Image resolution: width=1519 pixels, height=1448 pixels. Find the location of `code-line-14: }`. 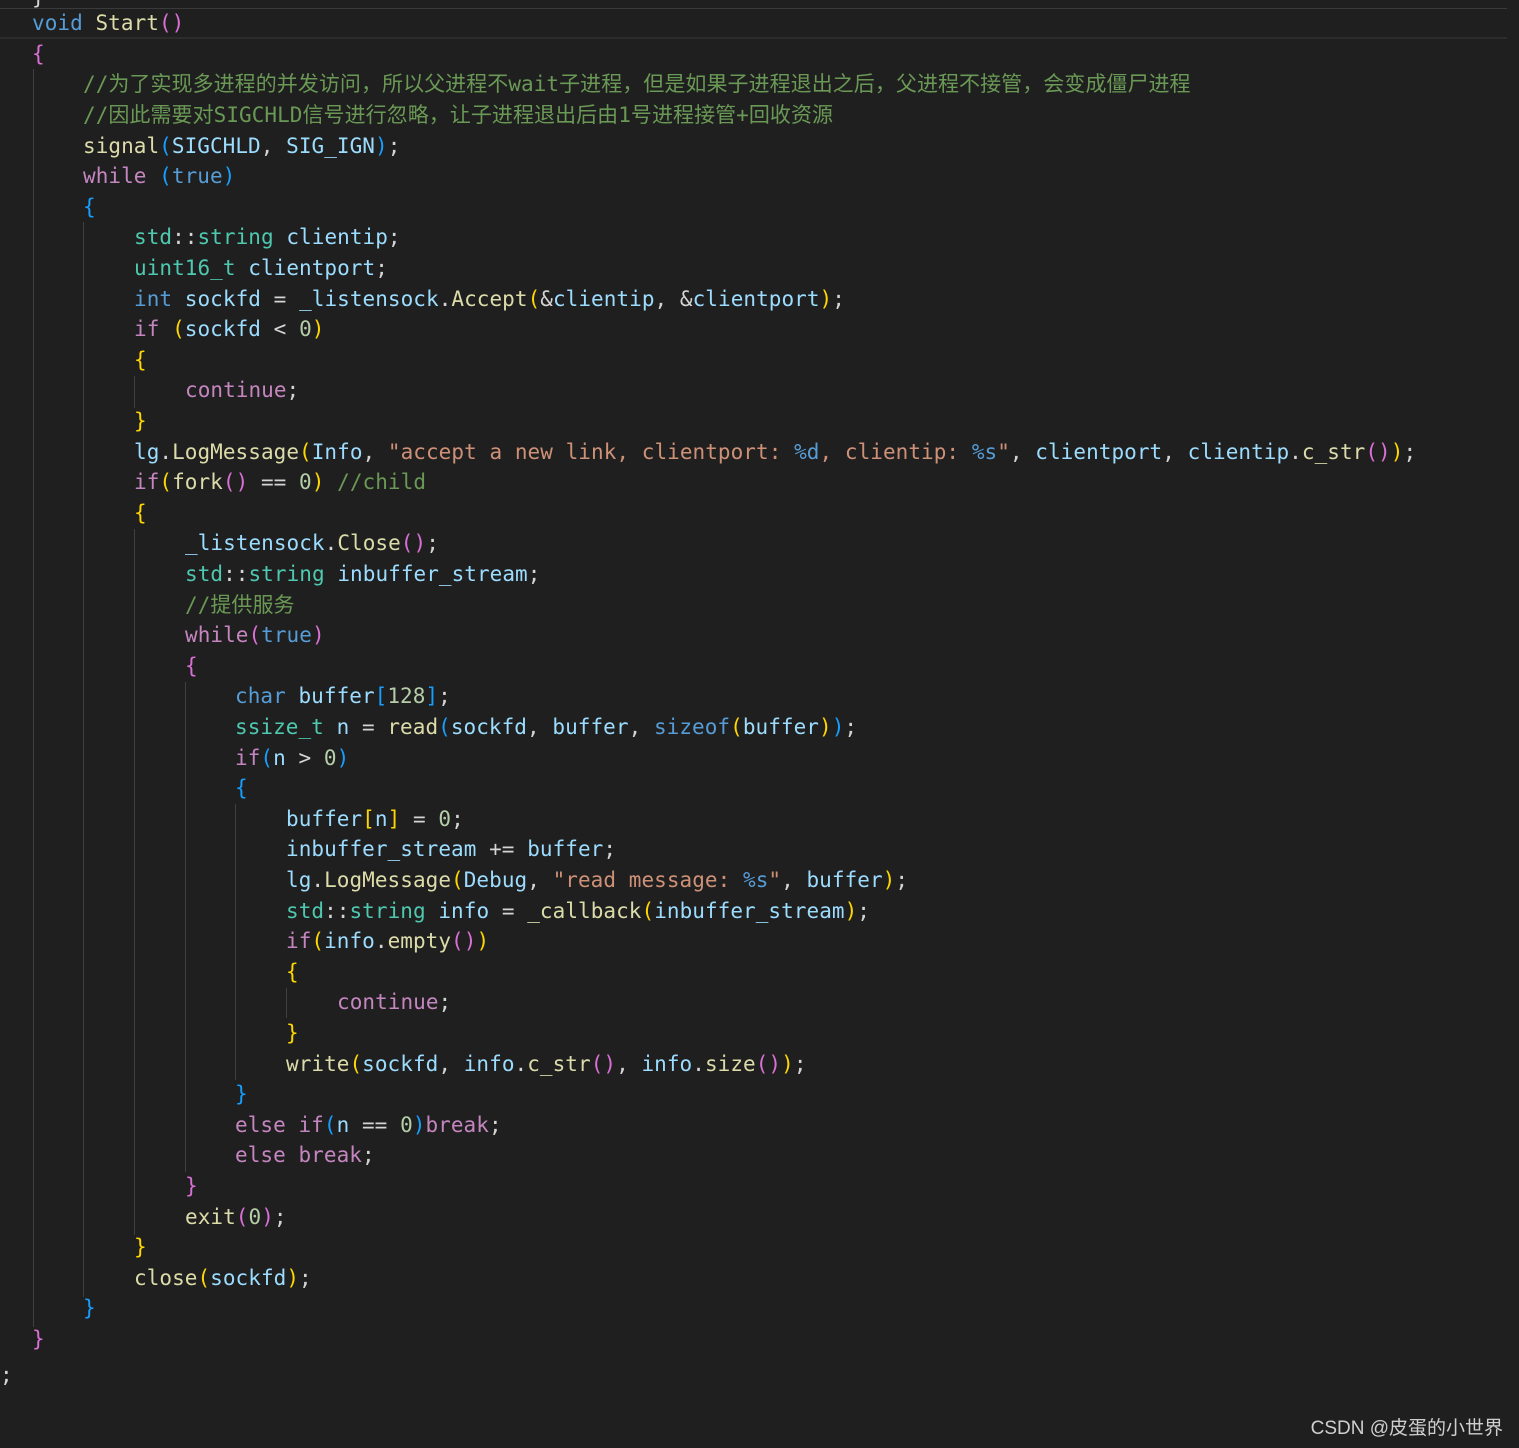

code-line-14: } is located at coordinates (140, 421).